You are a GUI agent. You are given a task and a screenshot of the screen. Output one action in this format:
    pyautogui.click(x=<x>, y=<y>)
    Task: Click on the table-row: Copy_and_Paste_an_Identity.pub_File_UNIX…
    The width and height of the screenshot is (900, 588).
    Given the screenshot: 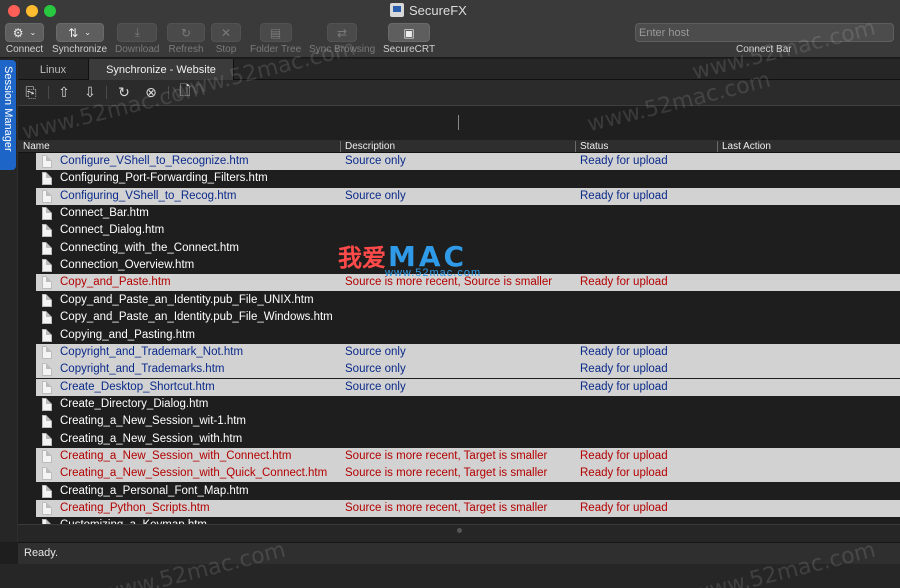 What is the action you would take?
    pyautogui.click(x=459, y=300)
    